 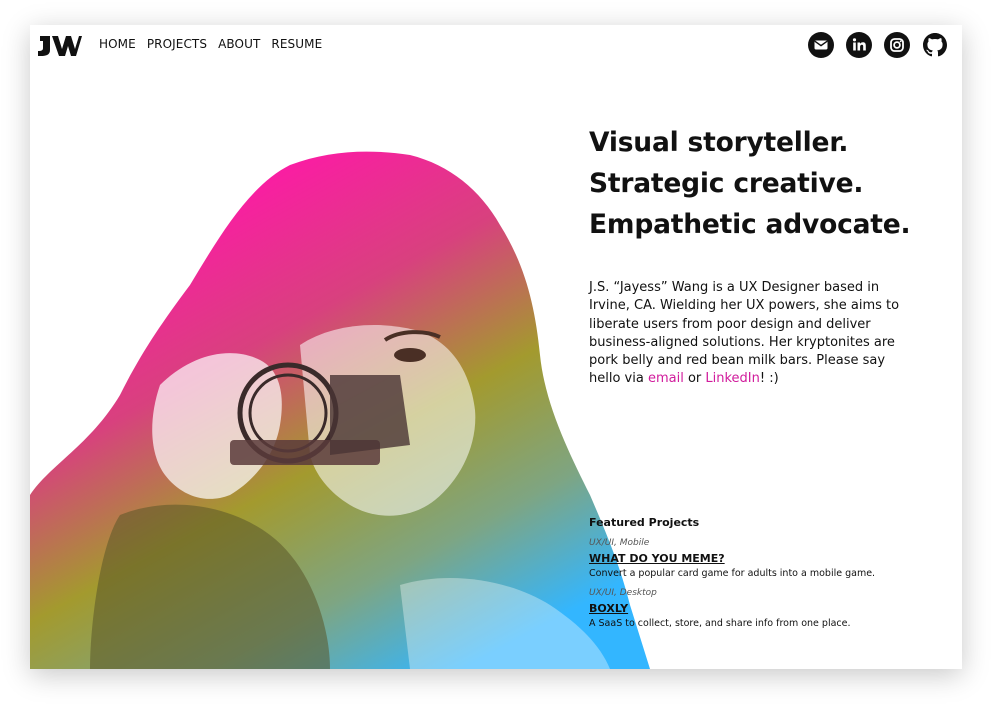 I want to click on project-tag: UX/UI, Desktop, so click(x=623, y=593).